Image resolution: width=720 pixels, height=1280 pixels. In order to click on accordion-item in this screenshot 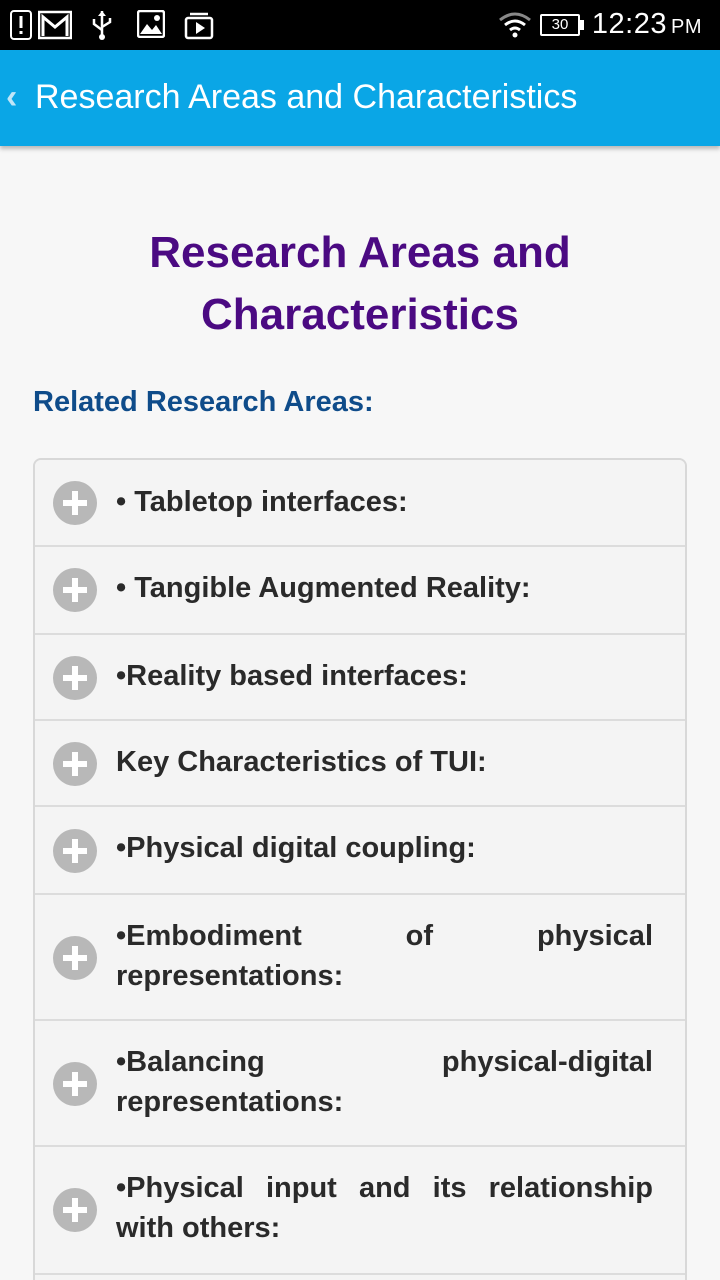, I will do `click(360, 1277)`.